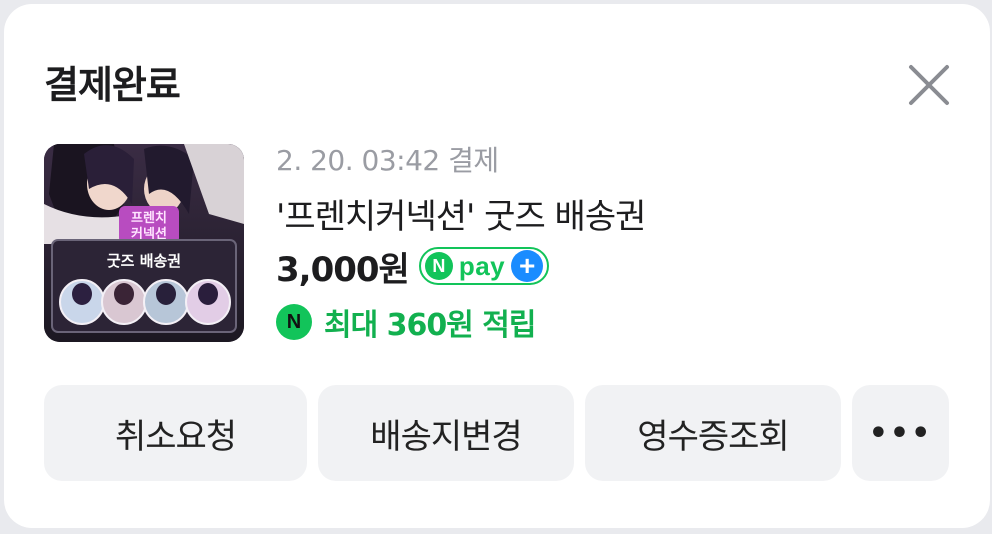 Image resolution: width=992 pixels, height=534 pixels. I want to click on cancel-request-button: 취소요청, so click(175, 433).